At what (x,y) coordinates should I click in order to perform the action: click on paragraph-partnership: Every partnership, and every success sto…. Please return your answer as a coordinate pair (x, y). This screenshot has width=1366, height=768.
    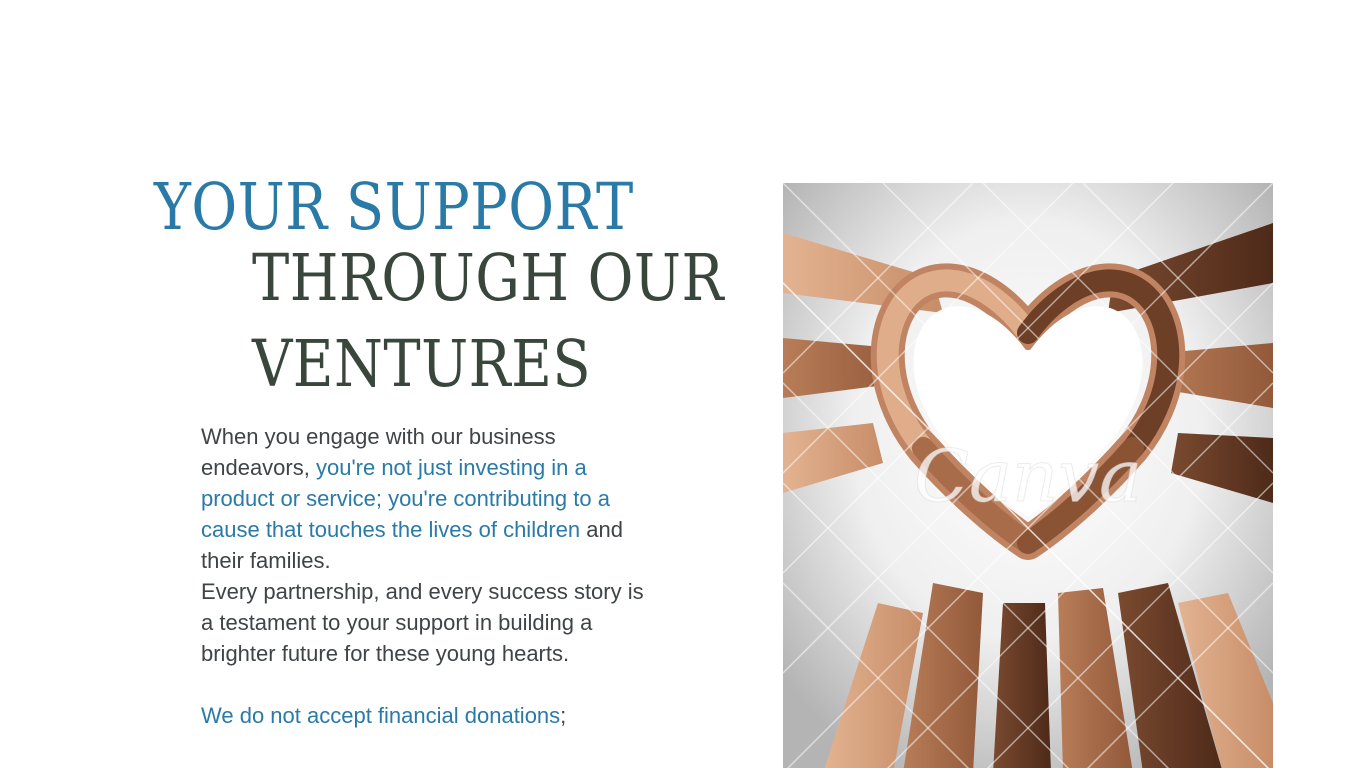
    Looking at the image, I should click on (422, 622).